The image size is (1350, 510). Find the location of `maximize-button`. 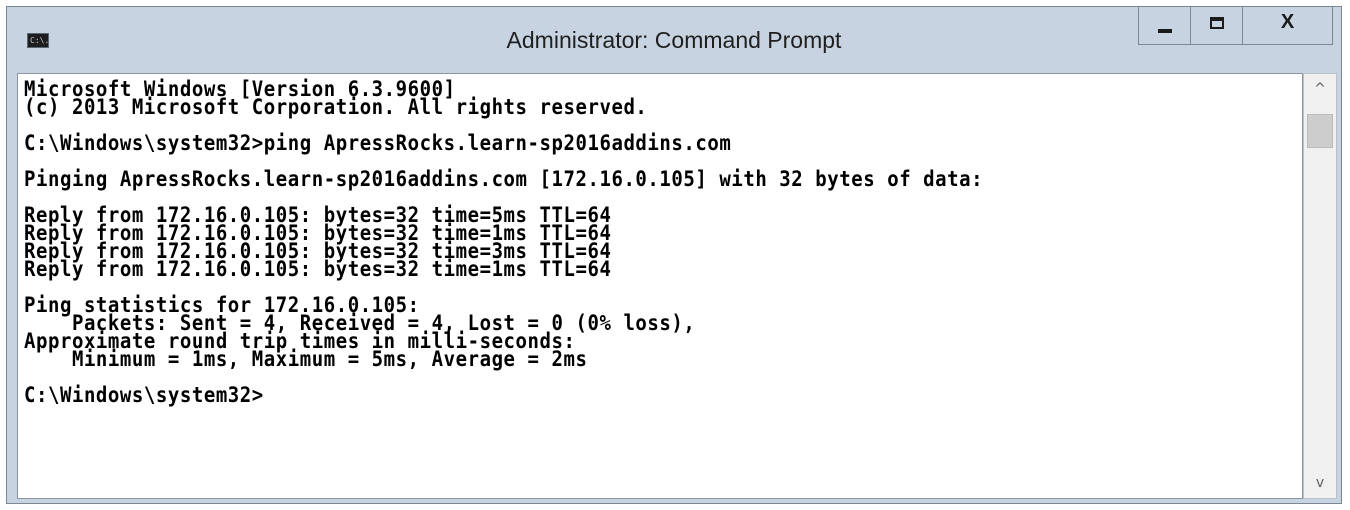

maximize-button is located at coordinates (1216, 26).